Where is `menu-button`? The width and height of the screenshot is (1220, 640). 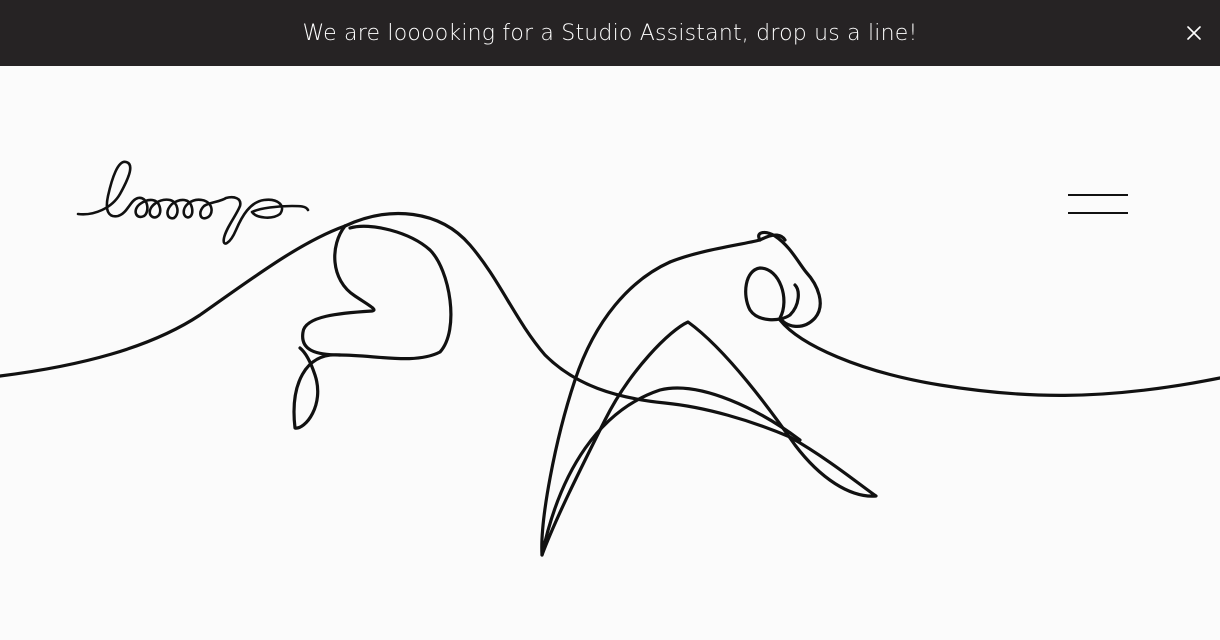 menu-button is located at coordinates (1098, 205).